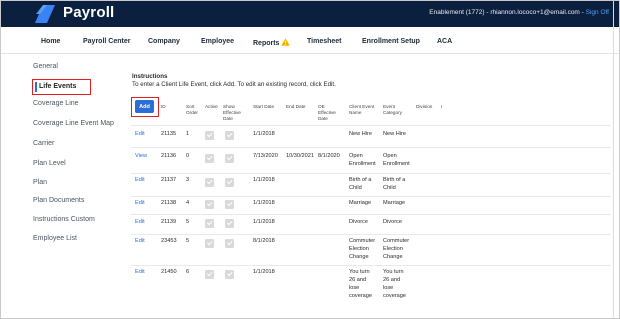 This screenshot has width=620, height=319. I want to click on menu-payroll-center: Payroll Center, so click(106, 41).